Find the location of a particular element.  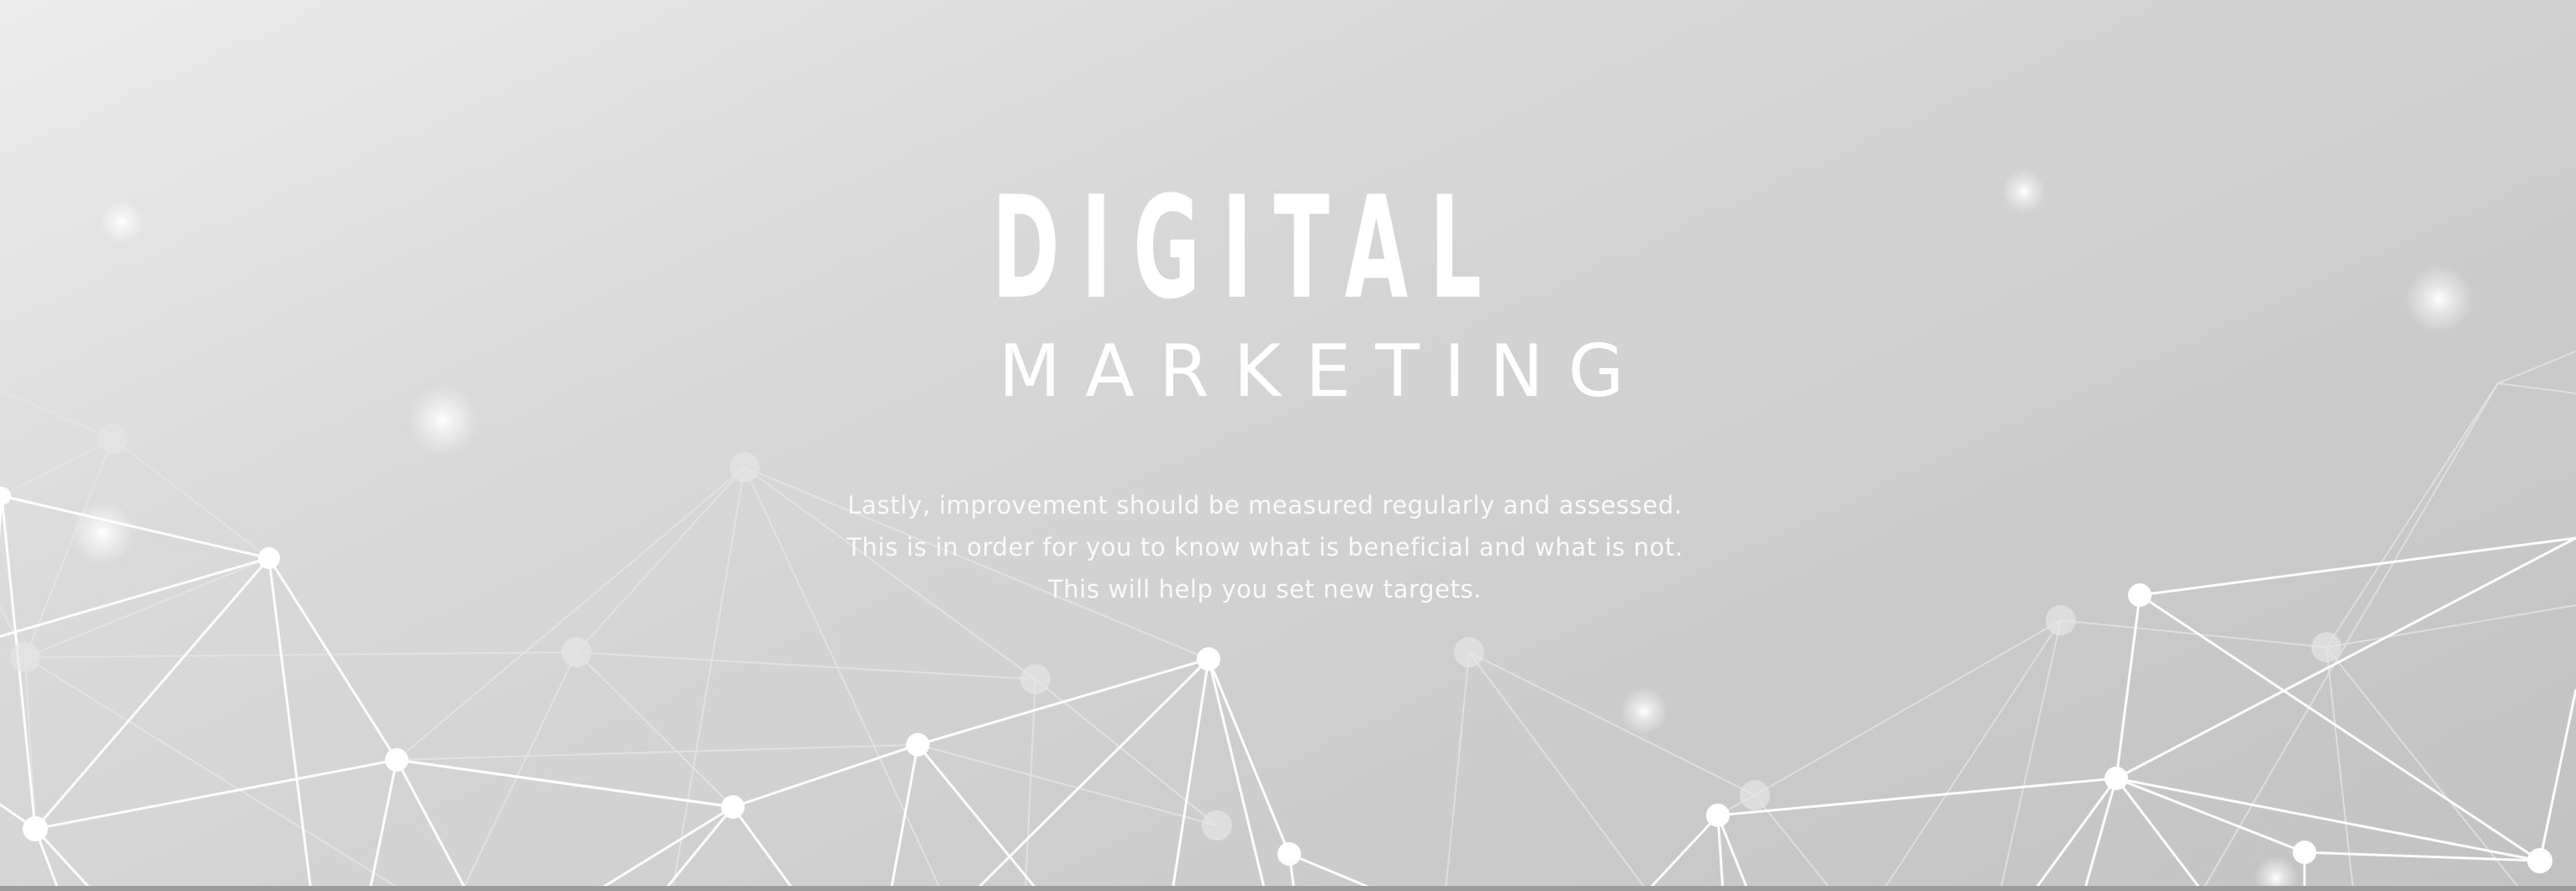

bottom-divider is located at coordinates (1288, 888).